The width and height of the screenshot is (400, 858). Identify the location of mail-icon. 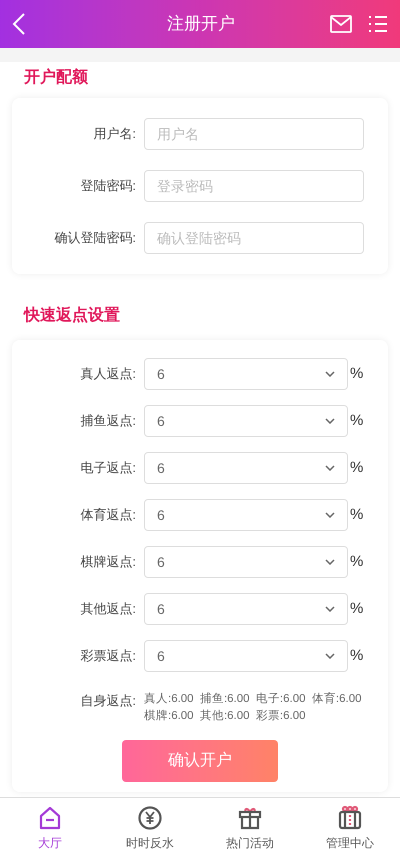
(341, 24).